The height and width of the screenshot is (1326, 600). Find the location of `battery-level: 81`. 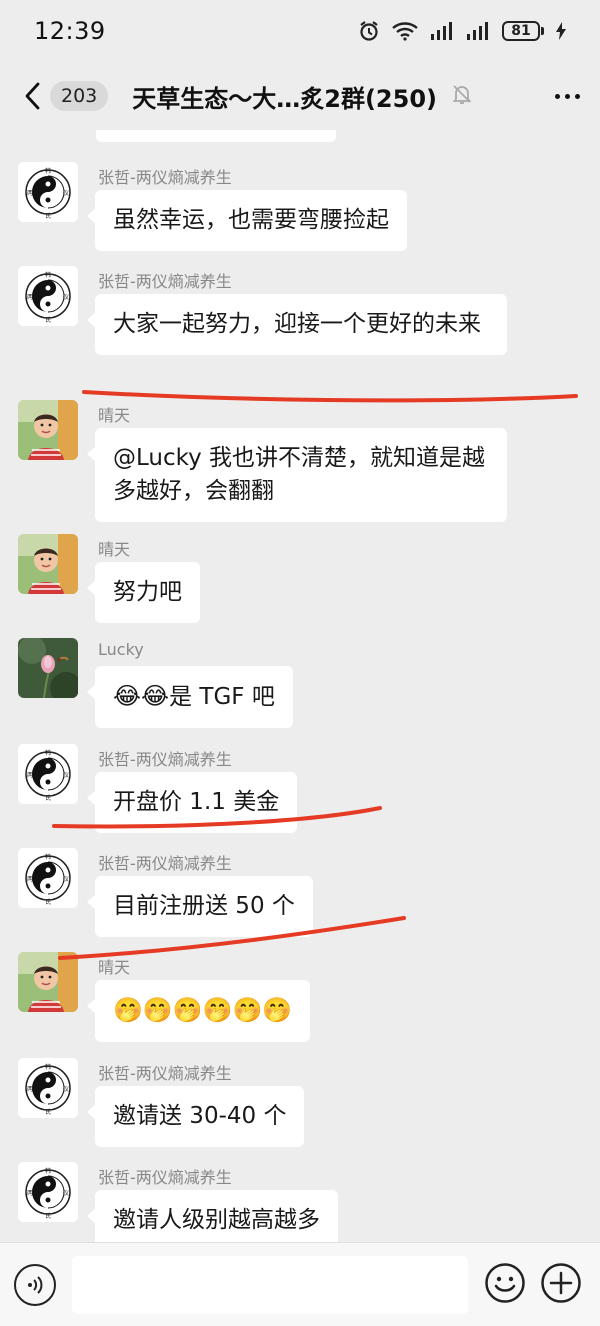

battery-level: 81 is located at coordinates (521, 31).